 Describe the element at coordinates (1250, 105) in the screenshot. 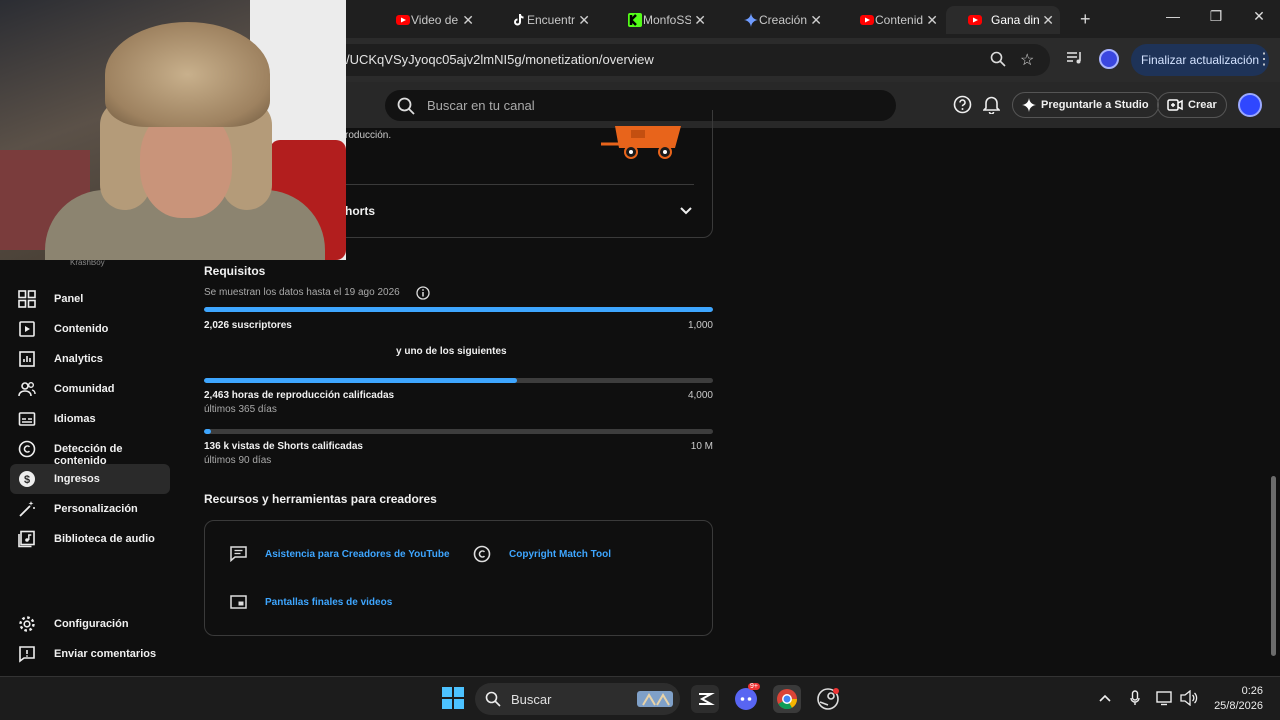

I see `channel-avatar` at that location.